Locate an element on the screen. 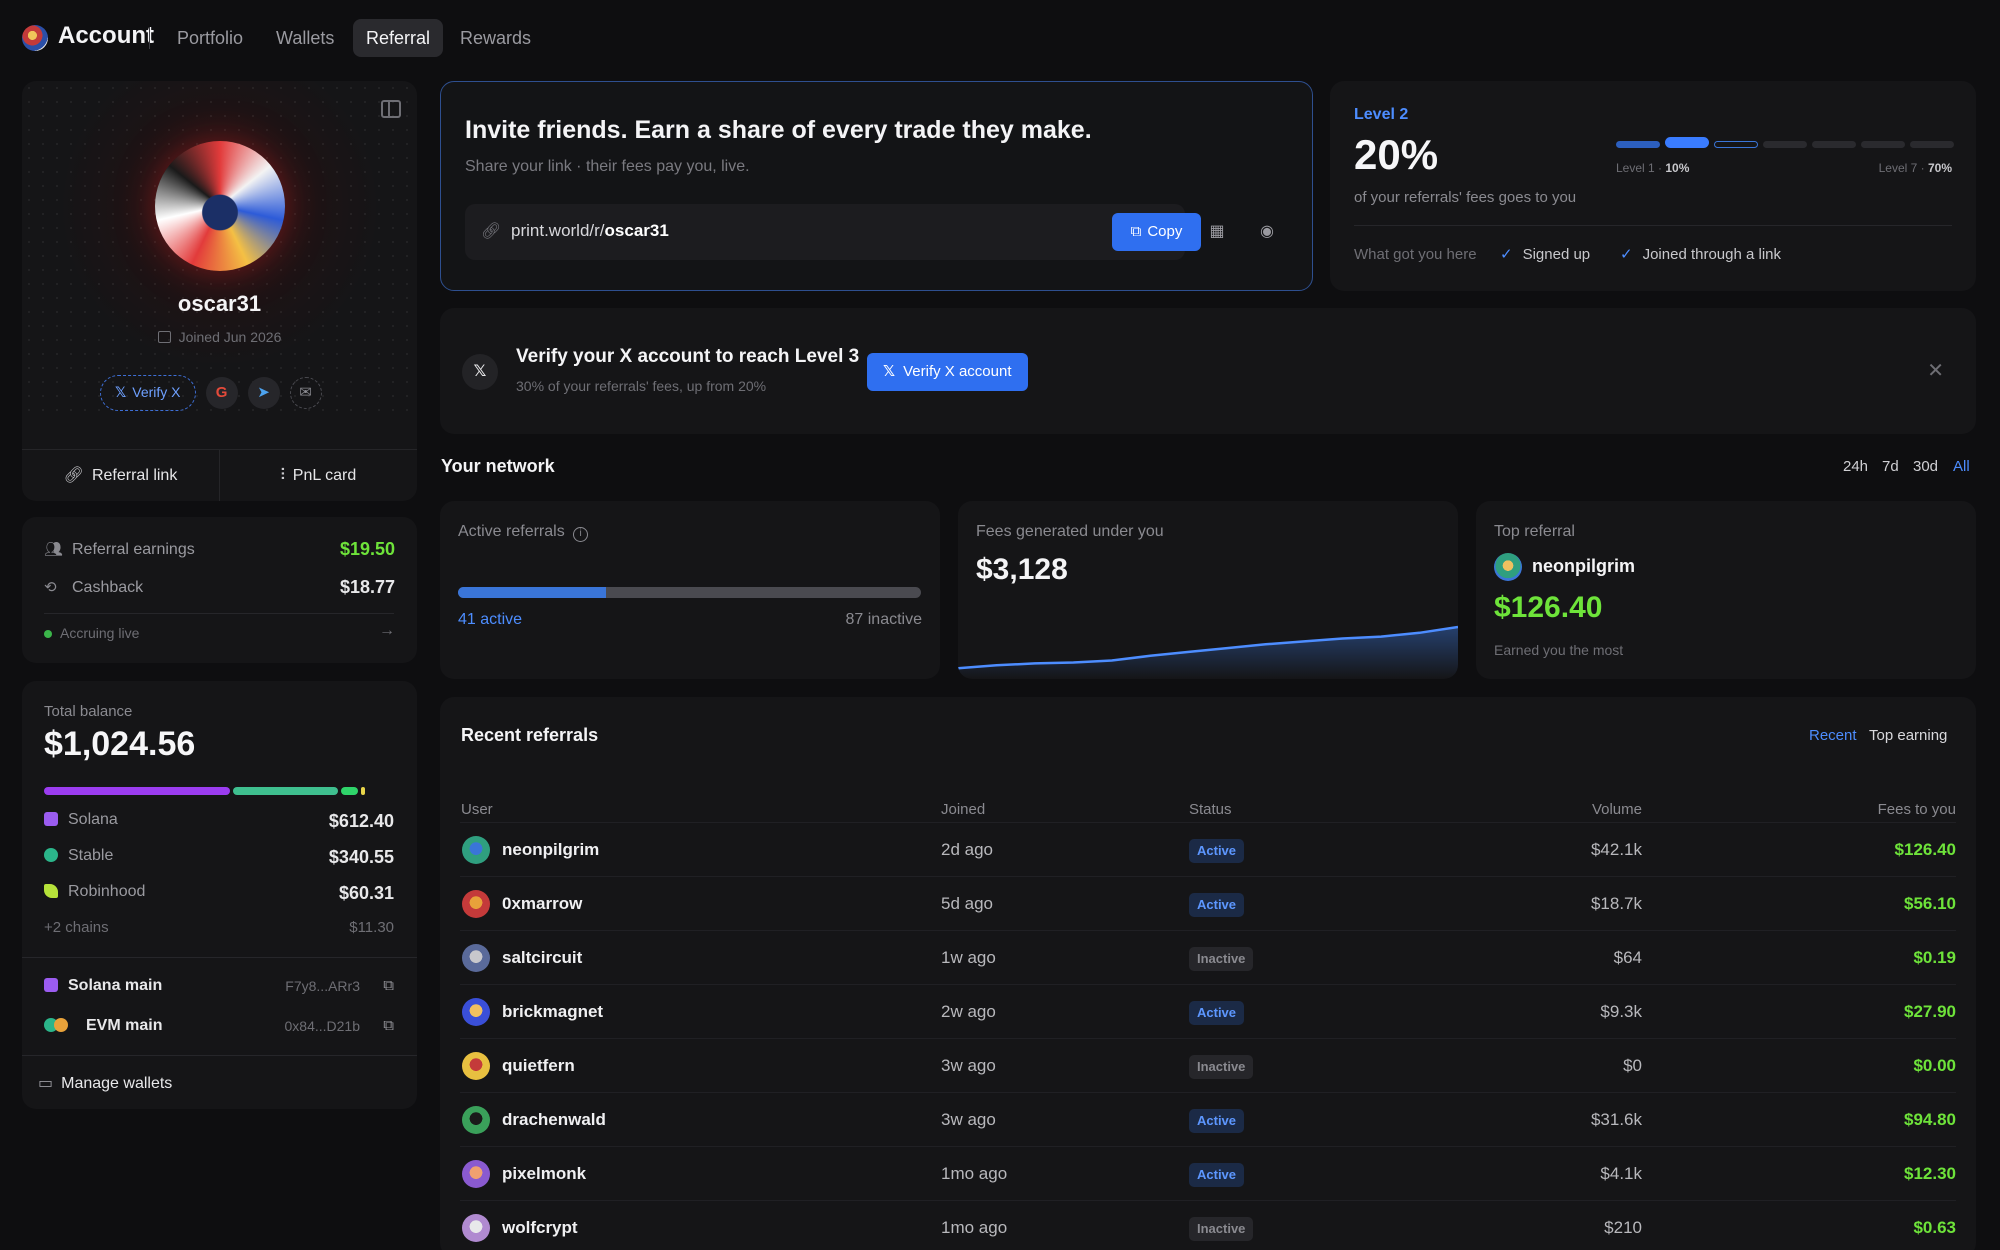 The image size is (2000, 1250). more-chains-row: +2 chains $11.30 is located at coordinates (219, 928).